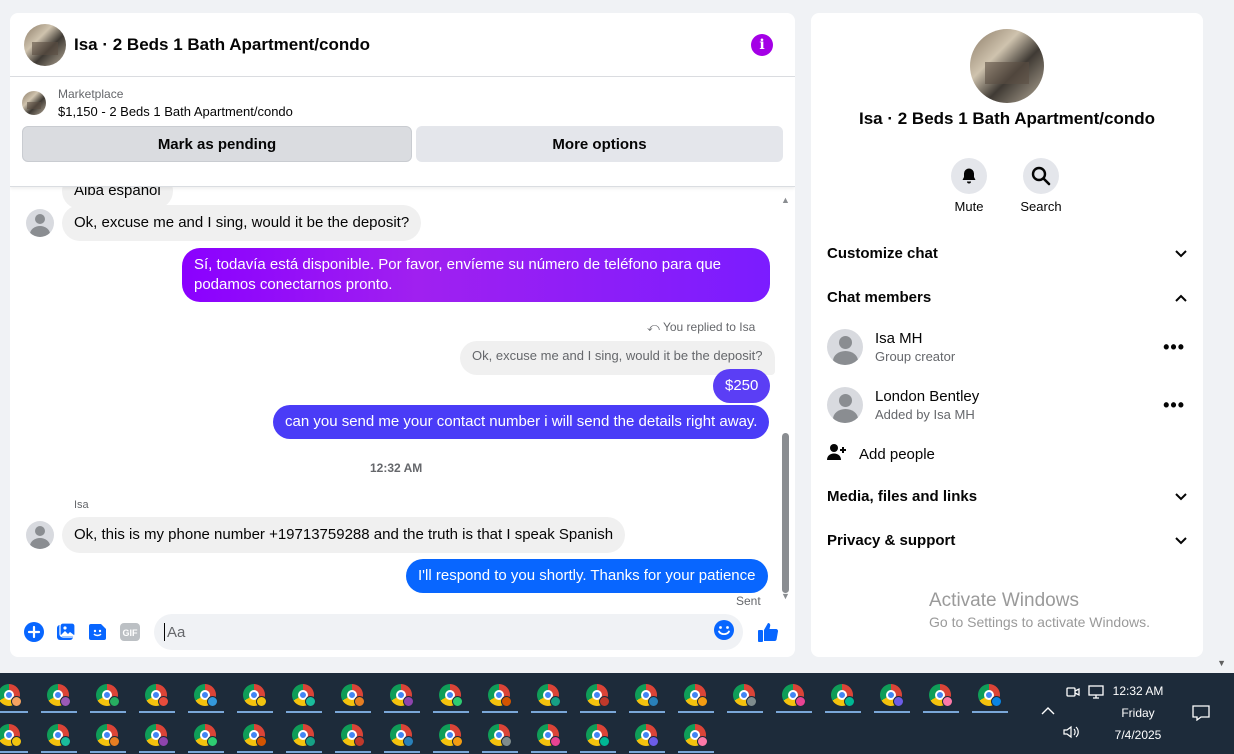 The width and height of the screenshot is (1234, 754). What do you see at coordinates (724, 632) in the screenshot?
I see `emoji-icon` at bounding box center [724, 632].